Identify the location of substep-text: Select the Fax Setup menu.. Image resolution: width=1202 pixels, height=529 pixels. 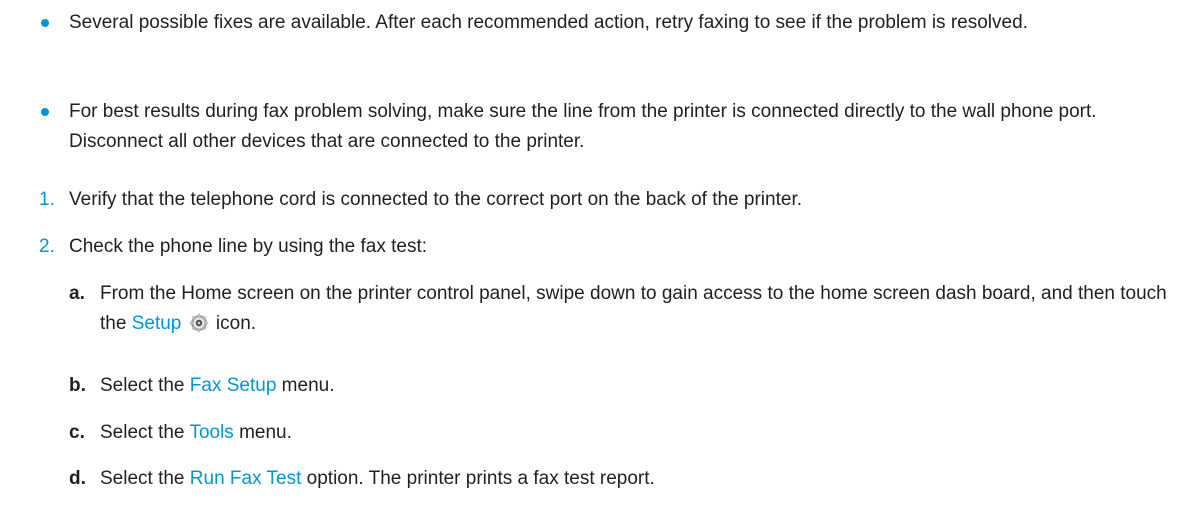
(637, 386).